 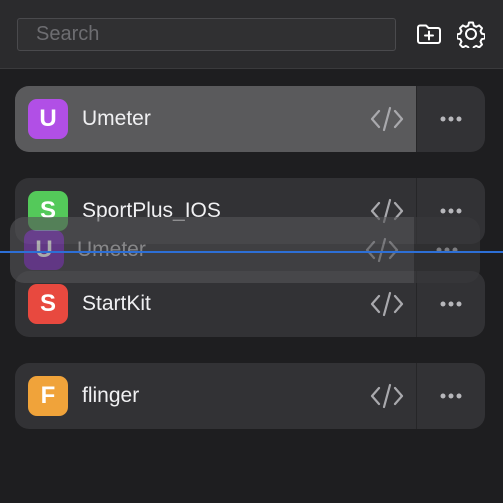 What do you see at coordinates (111, 395) in the screenshot?
I see `project-name: flinger` at bounding box center [111, 395].